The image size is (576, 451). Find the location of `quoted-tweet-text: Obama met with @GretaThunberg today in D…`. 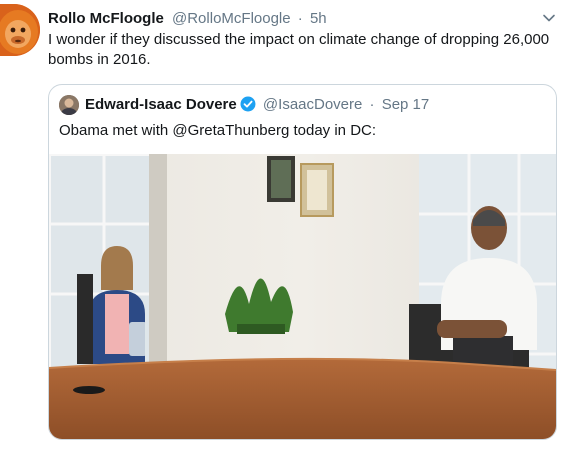

quoted-tweet-text: Obama met with @GretaThunberg today in D… is located at coordinates (218, 130).